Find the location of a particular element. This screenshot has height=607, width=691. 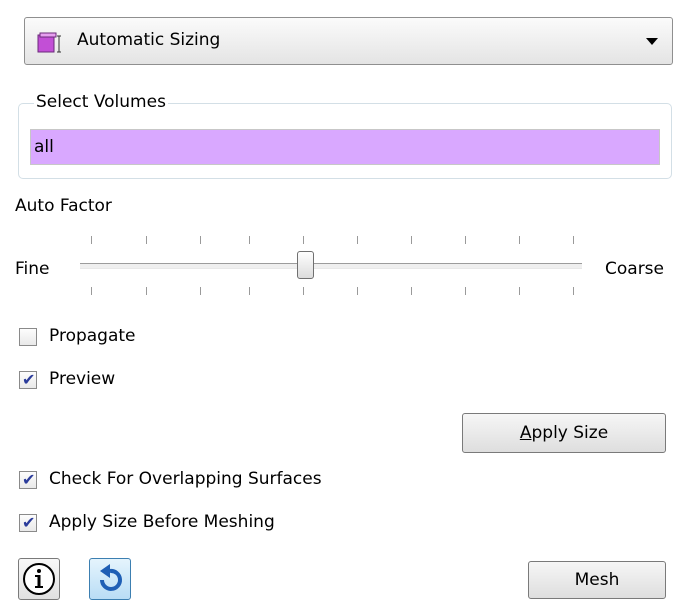

apply-before-meshing-checkbox: ✔ is located at coordinates (28, 522).